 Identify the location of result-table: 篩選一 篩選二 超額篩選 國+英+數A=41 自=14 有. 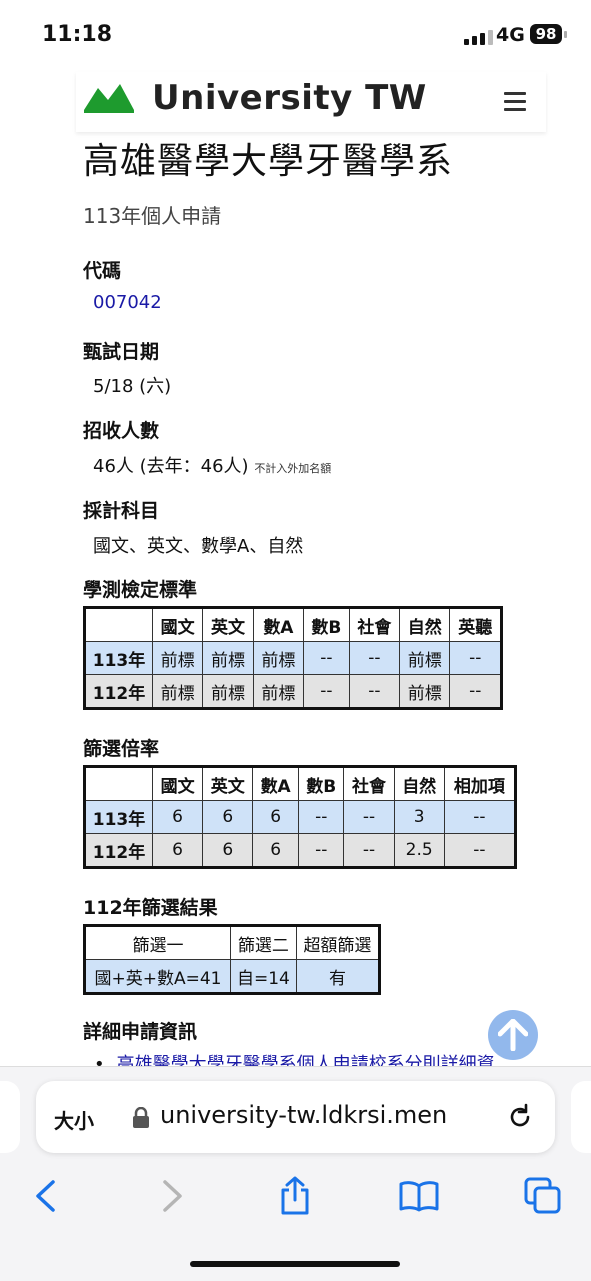
(232, 959).